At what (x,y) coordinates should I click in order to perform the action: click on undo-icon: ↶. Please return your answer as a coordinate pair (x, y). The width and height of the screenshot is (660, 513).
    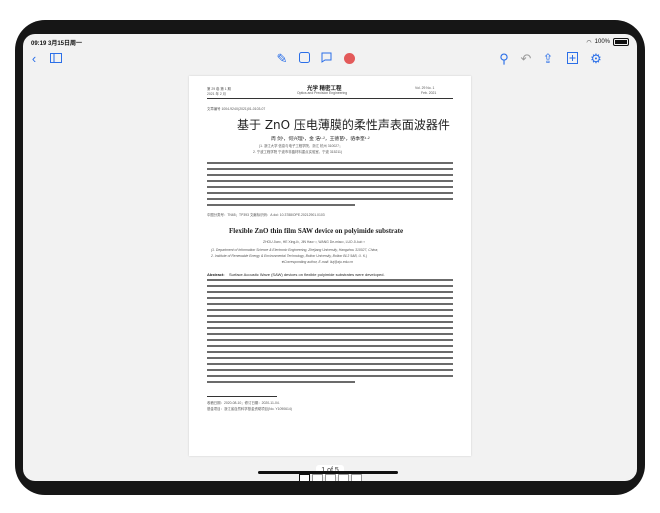
    Looking at the image, I should click on (526, 59).